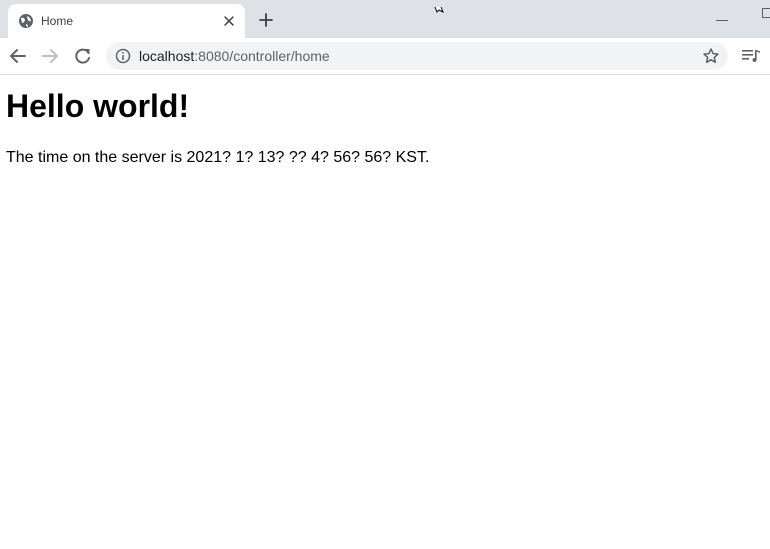  Describe the element at coordinates (722, 15) in the screenshot. I see `minimize-icon` at that location.